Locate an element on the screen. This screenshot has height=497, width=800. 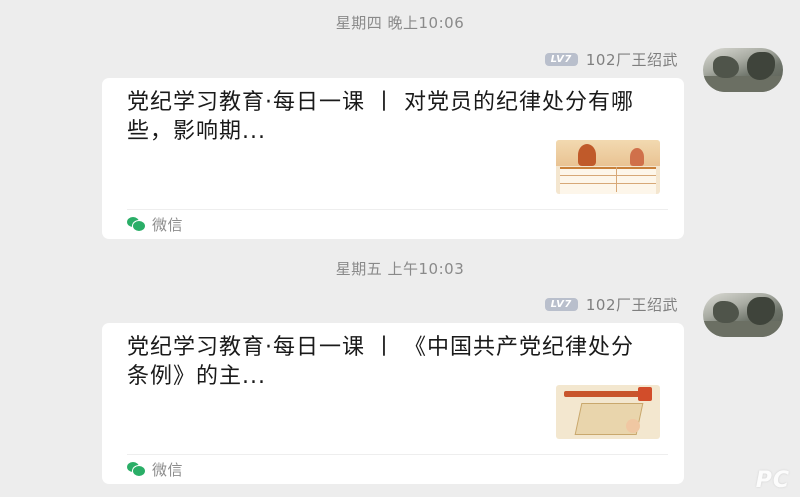
timestamp-1: 星期四 晚上10:06 is located at coordinates (400, 23).